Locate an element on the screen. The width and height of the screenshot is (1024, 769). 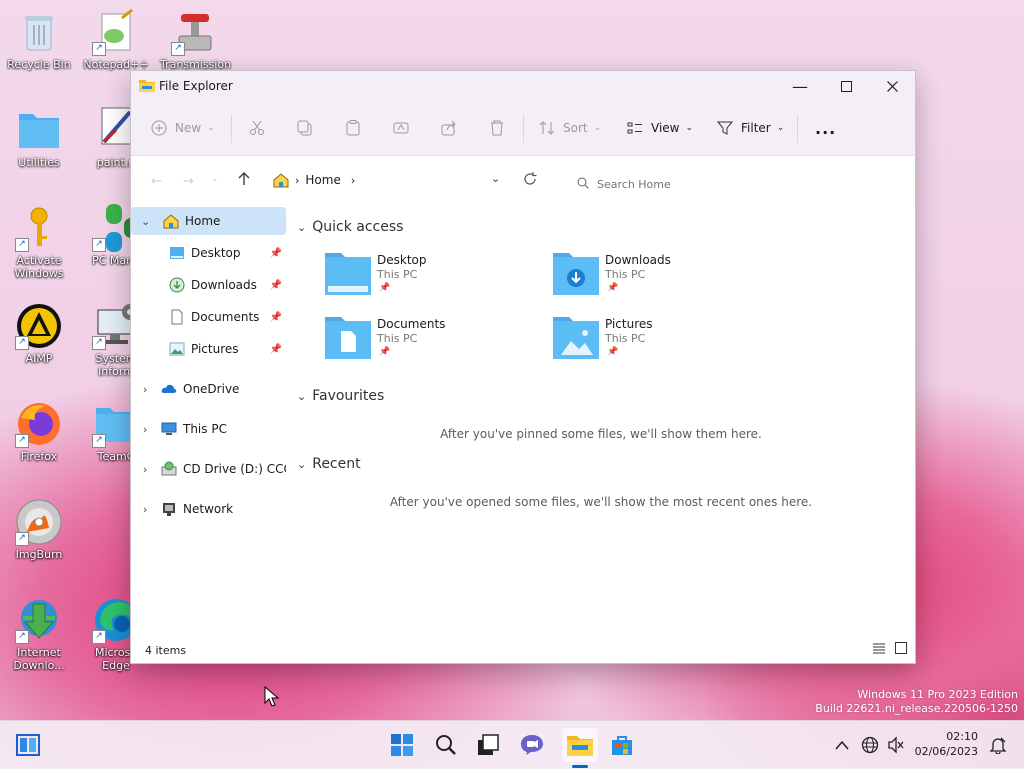
desktop-icon-imgburn: ↗ ImgBurn is located at coordinates (39, 529).